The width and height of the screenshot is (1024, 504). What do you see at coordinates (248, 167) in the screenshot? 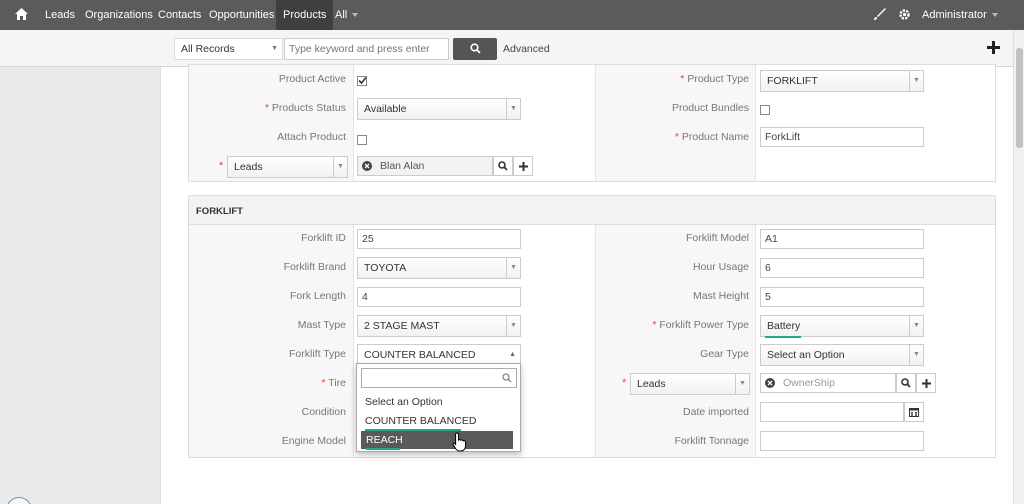
I see `related-module-value: Leads` at bounding box center [248, 167].